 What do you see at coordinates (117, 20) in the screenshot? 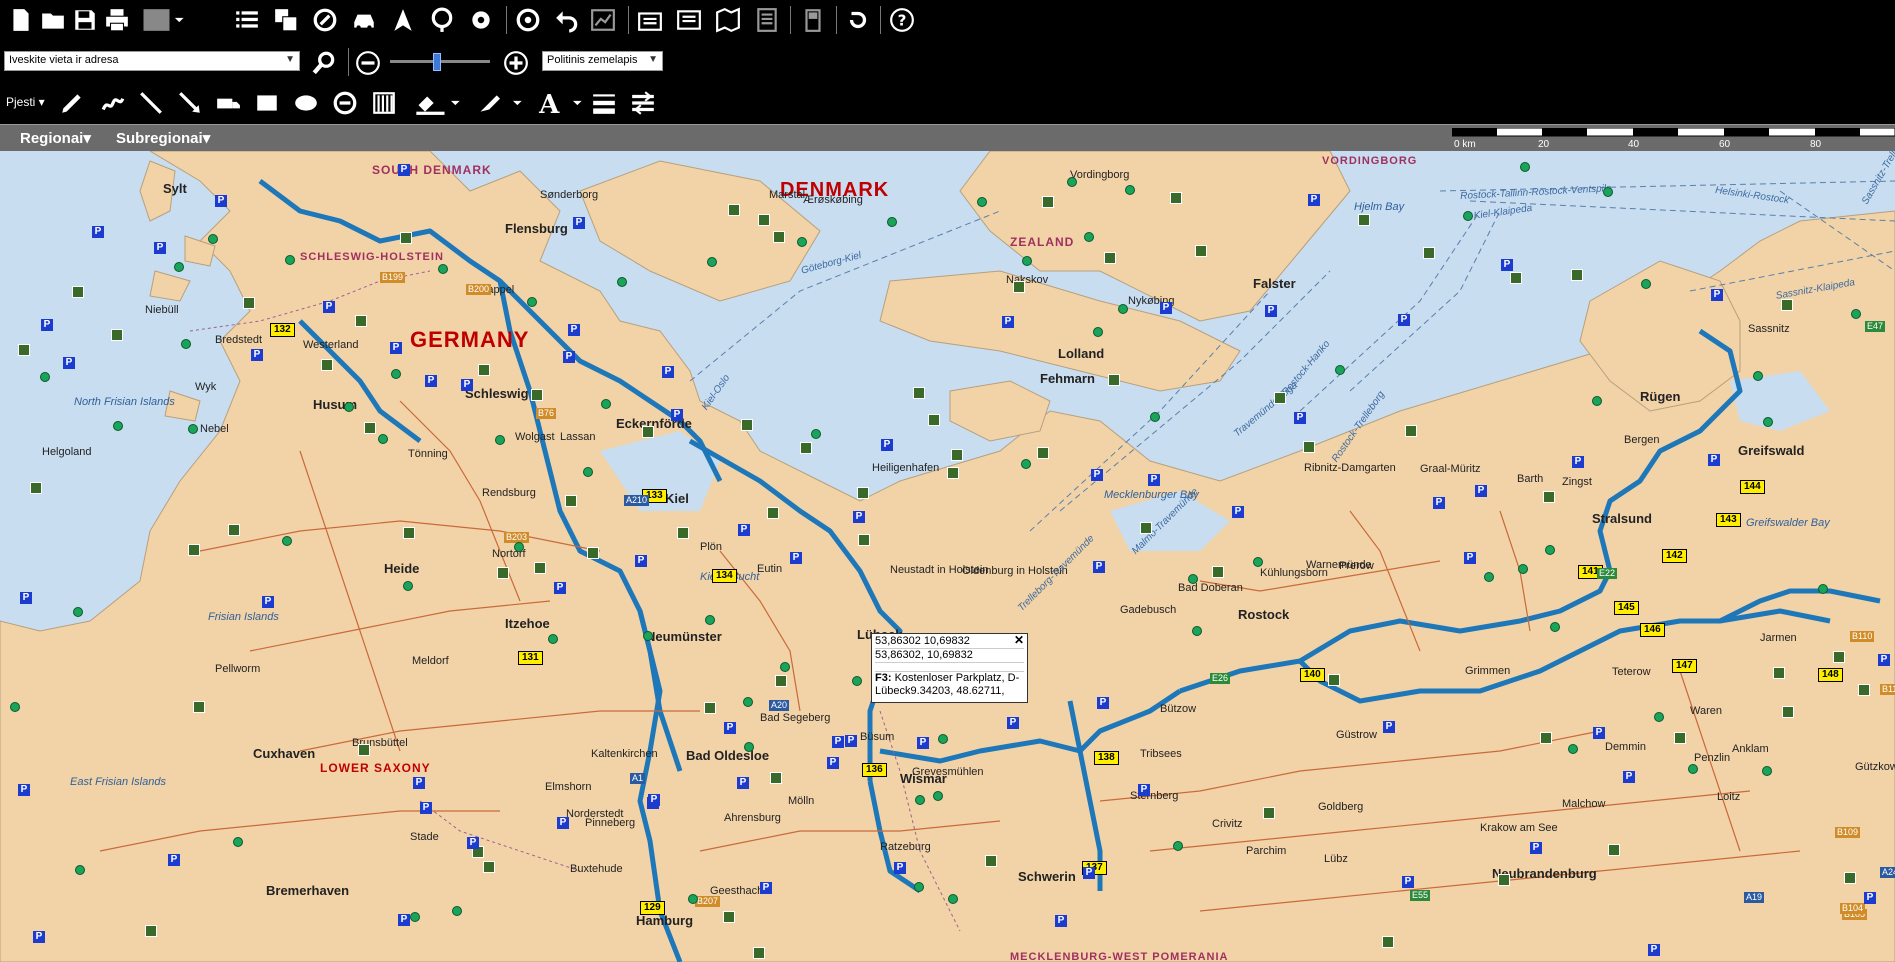
I see `print-icon` at bounding box center [117, 20].